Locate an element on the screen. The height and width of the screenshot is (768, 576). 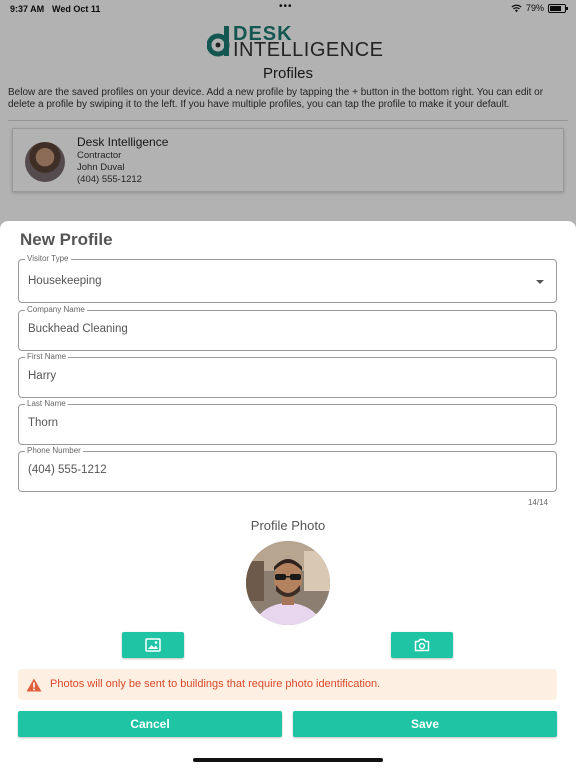
character-counter: 14/14 is located at coordinates (537, 502).